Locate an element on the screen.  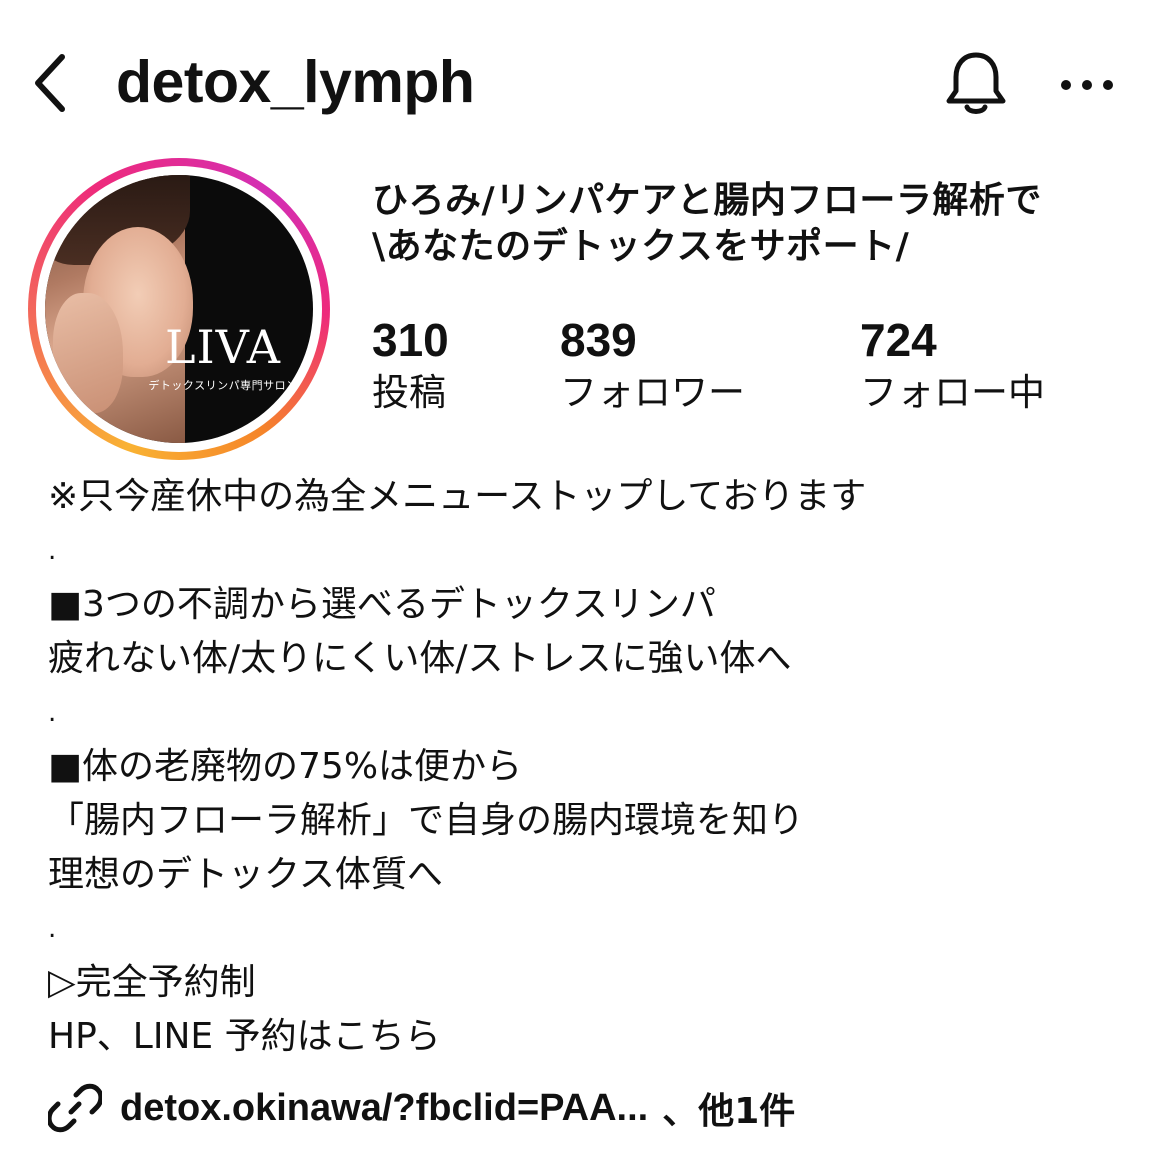
notifications-button is located at coordinates (976, 84).